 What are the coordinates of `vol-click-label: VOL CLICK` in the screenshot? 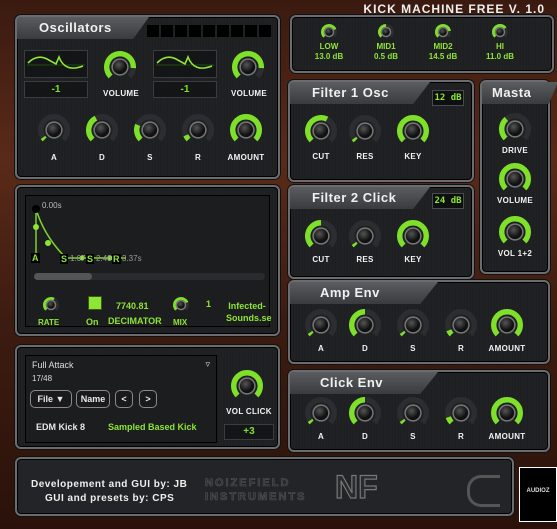 It's located at (249, 411).